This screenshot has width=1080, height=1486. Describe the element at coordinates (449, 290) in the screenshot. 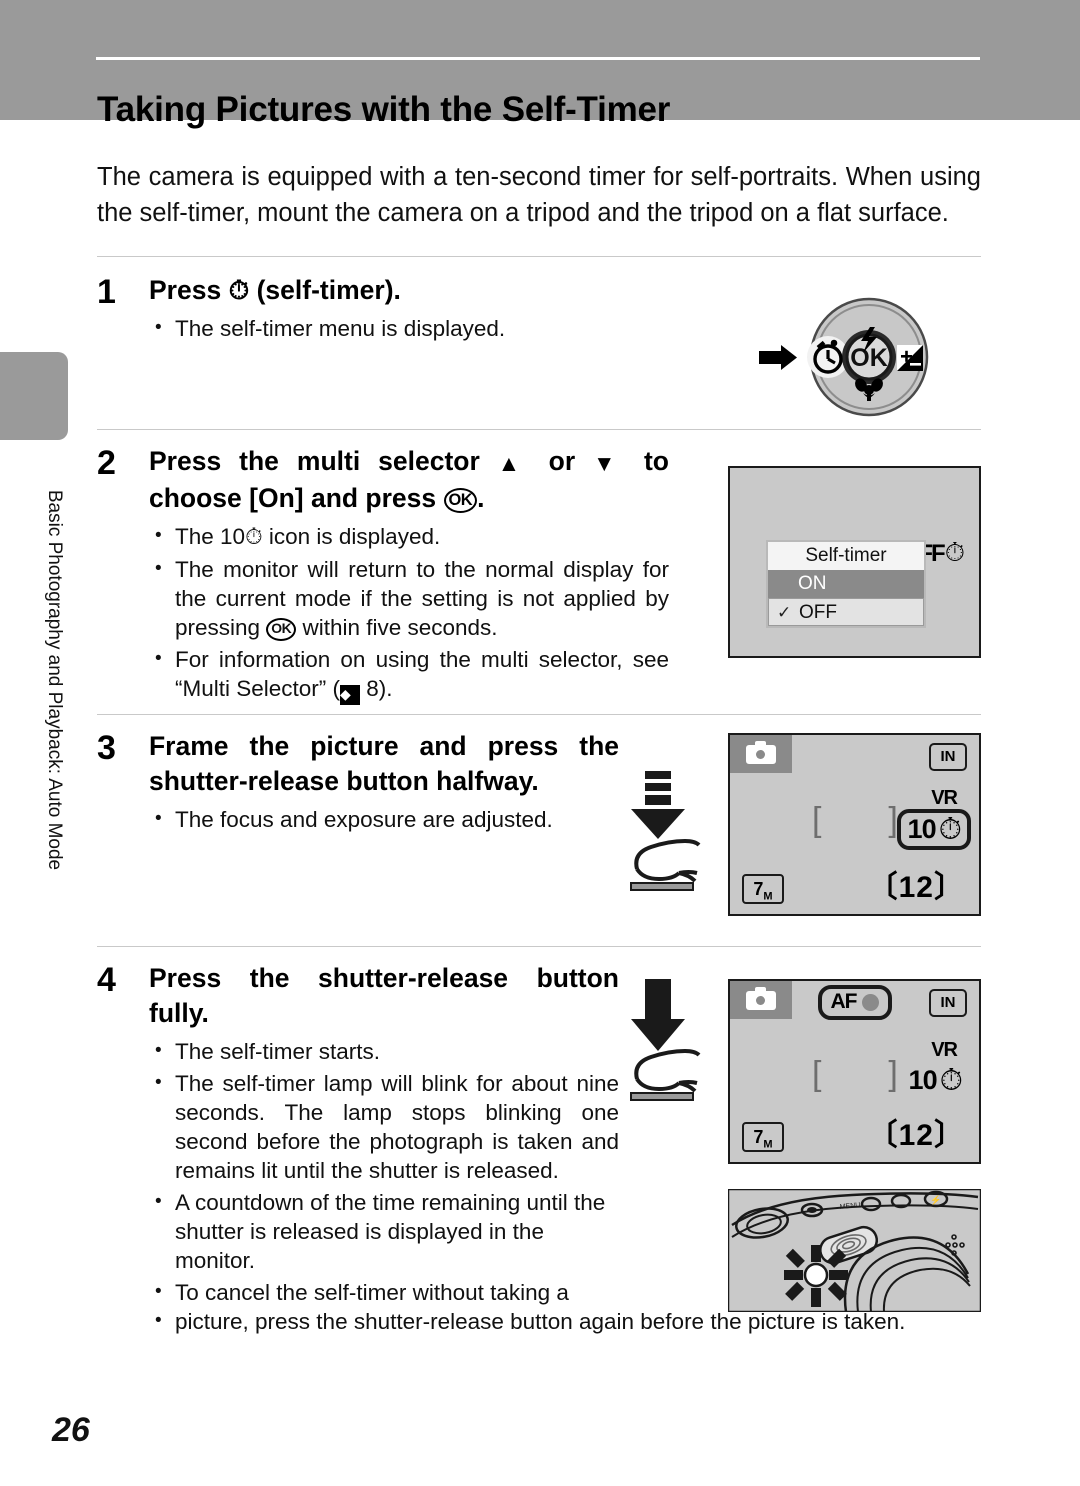

I see `step-1-heading: Press ⏱ (self-timer).` at that location.